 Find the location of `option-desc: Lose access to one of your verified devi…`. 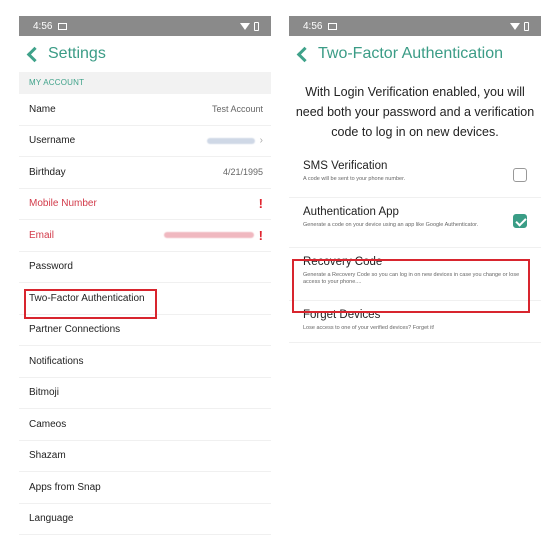

option-desc: Lose access to one of your verified devi… is located at coordinates (369, 328).